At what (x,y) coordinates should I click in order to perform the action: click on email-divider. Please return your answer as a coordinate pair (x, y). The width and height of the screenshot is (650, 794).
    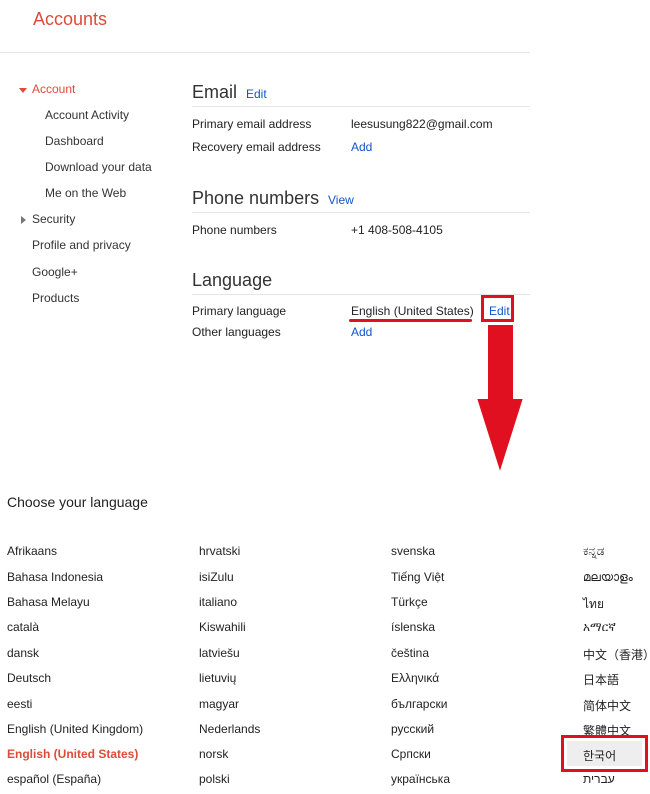
    Looking at the image, I should click on (361, 106).